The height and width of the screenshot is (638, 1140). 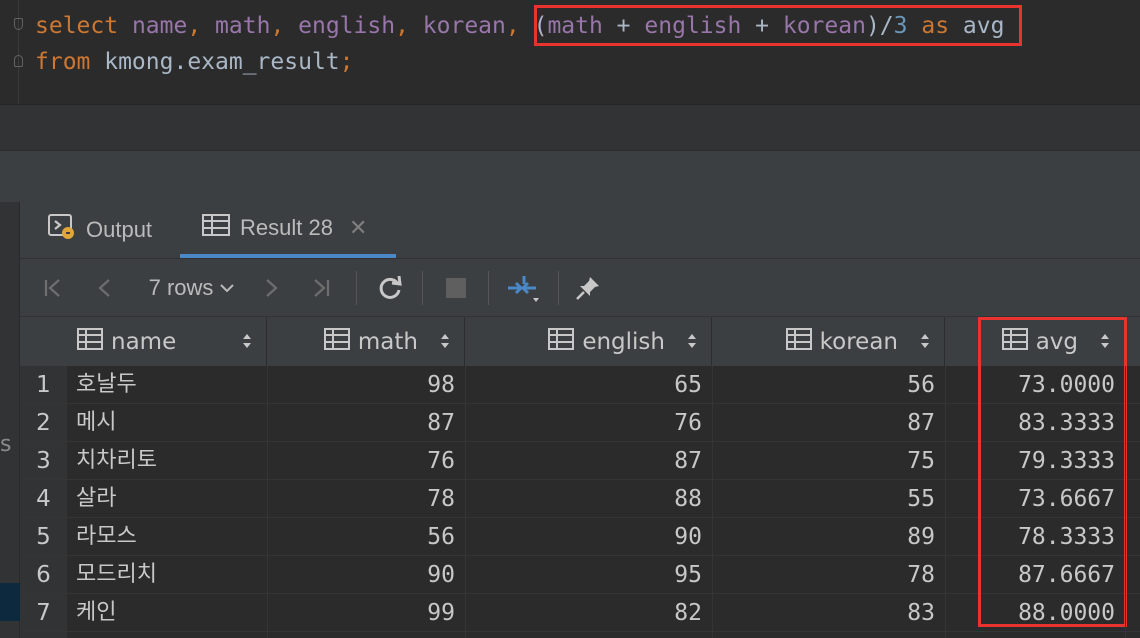 I want to click on tab-result-label: Result 28, so click(x=286, y=227).